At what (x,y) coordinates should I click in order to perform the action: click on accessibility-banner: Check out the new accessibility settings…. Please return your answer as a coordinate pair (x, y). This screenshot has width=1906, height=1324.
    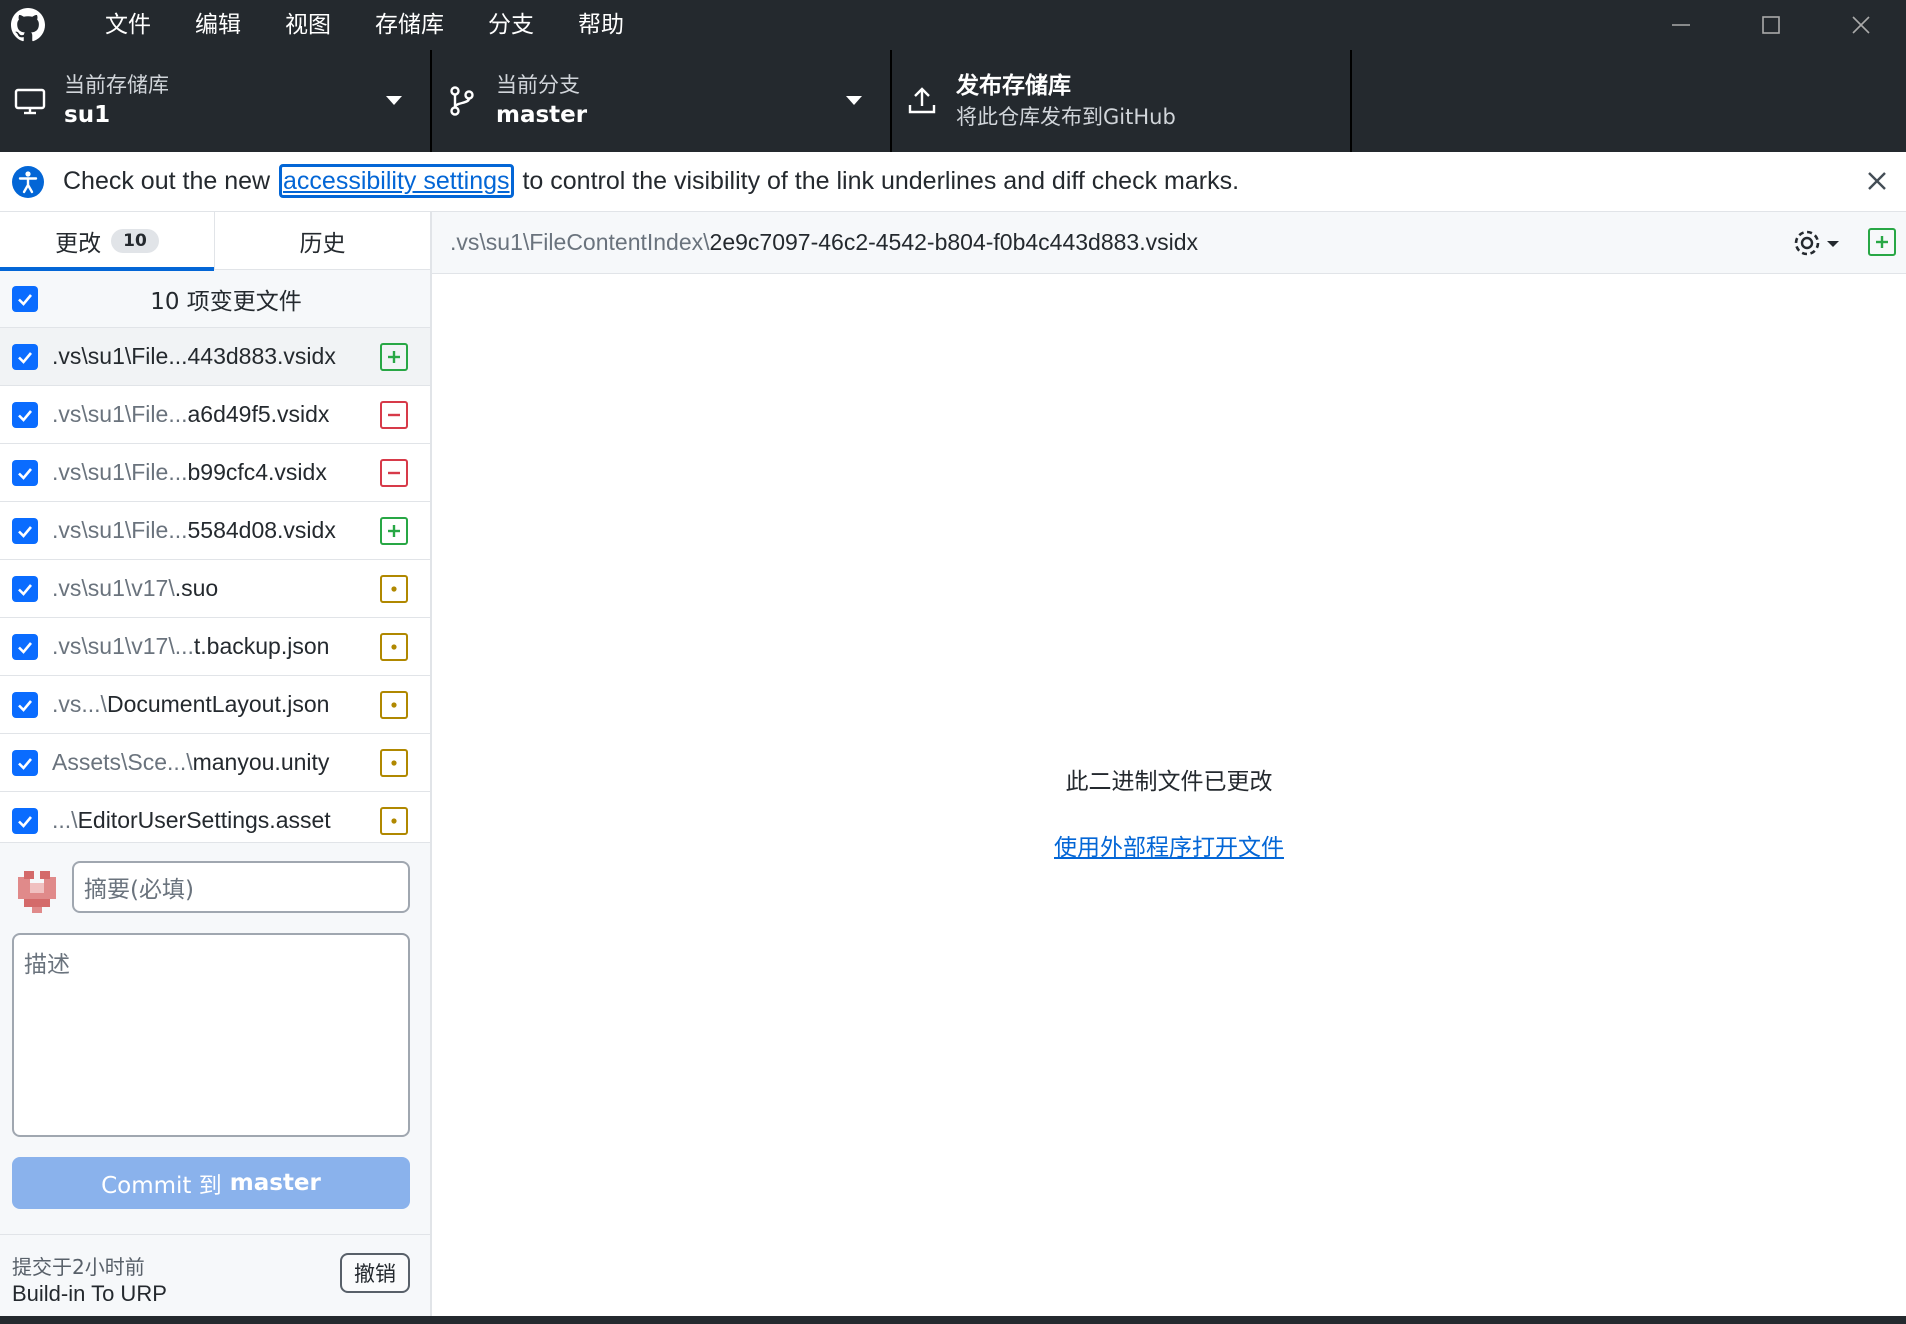
    Looking at the image, I should click on (953, 182).